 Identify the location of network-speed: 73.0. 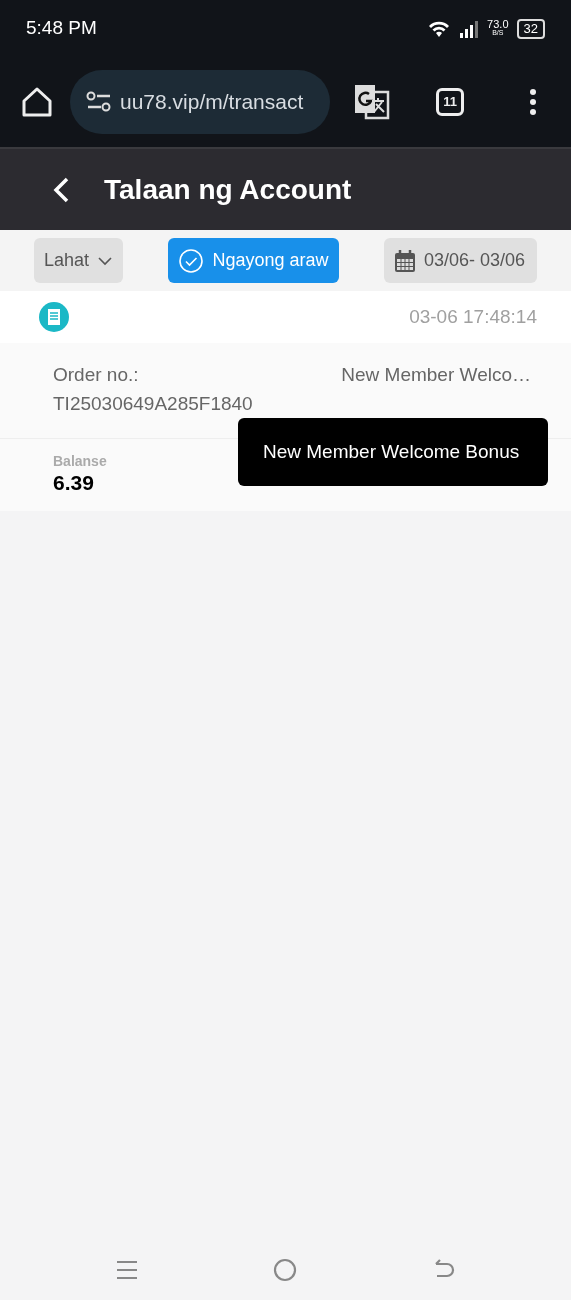
(498, 25).